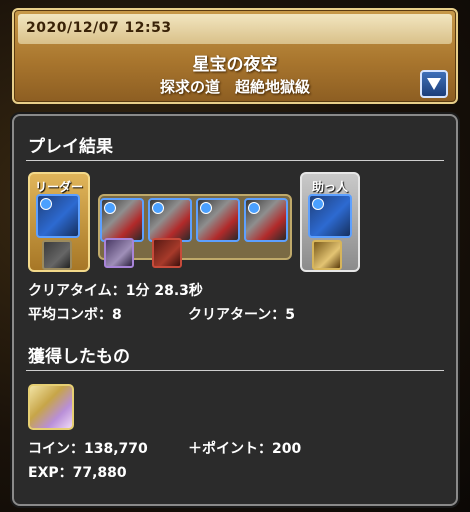  What do you see at coordinates (99, 28) in the screenshot?
I see `play-datetime: 2020/12/07 12:53` at bounding box center [99, 28].